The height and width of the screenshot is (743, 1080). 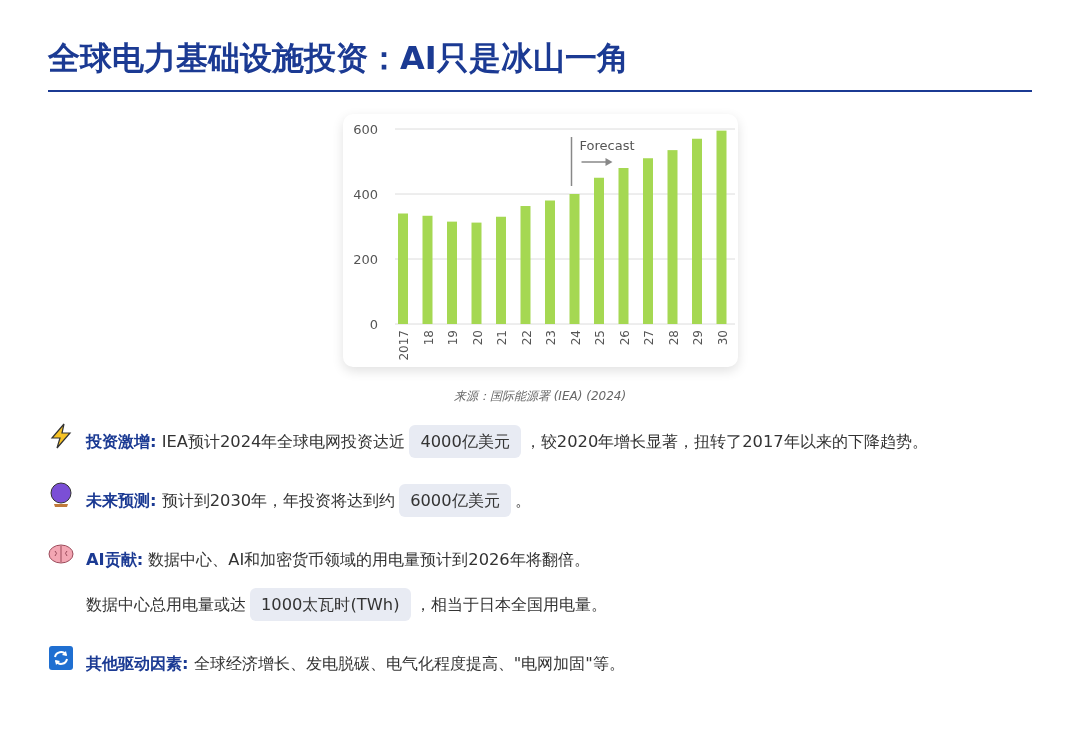 I want to click on x-axis-label: 18, so click(x=428, y=337).